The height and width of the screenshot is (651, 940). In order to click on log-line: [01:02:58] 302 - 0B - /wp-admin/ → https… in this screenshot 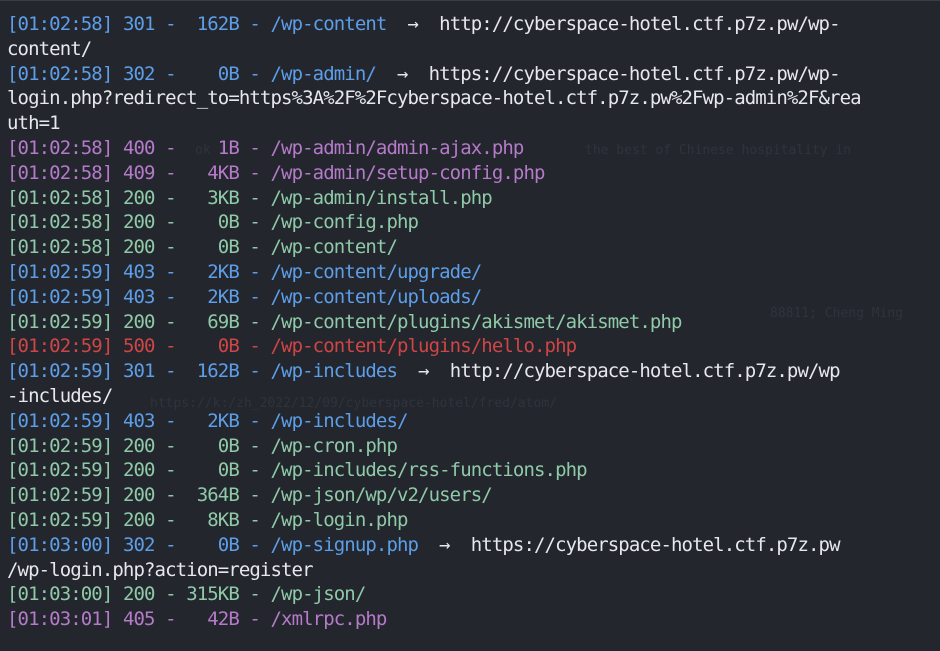, I will do `click(472, 74)`.